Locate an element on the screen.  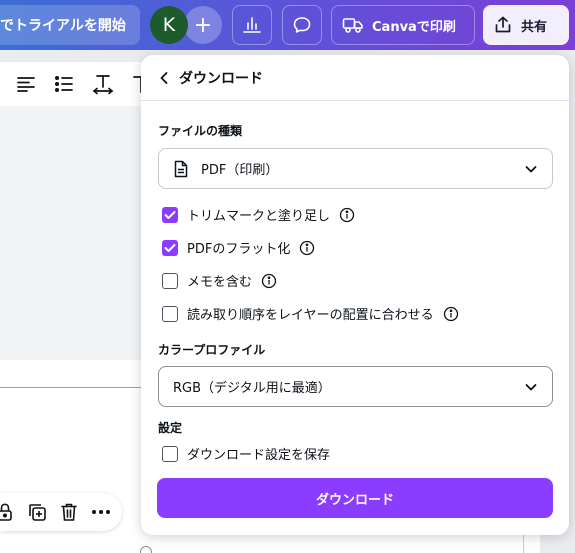
plus-icon: + is located at coordinates (203, 25).